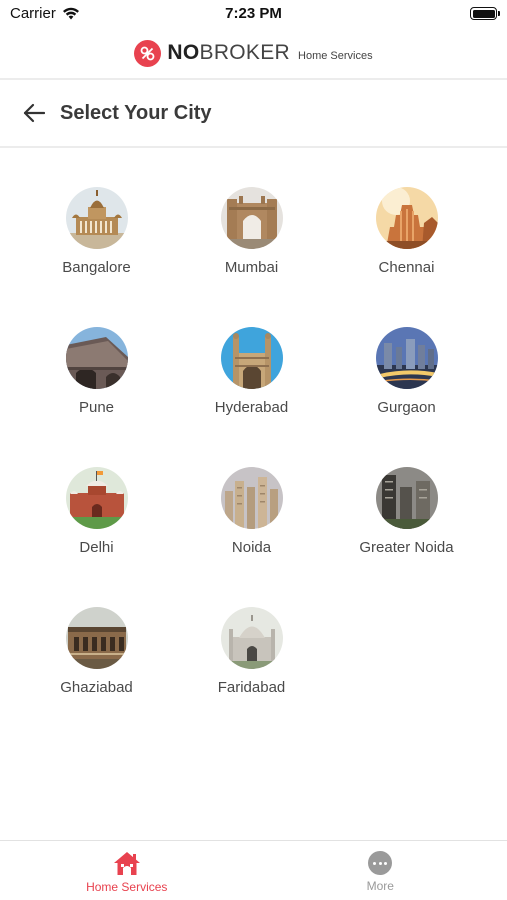  Describe the element at coordinates (251, 677) in the screenshot. I see `city-item-faridabad: Faridabad` at that location.